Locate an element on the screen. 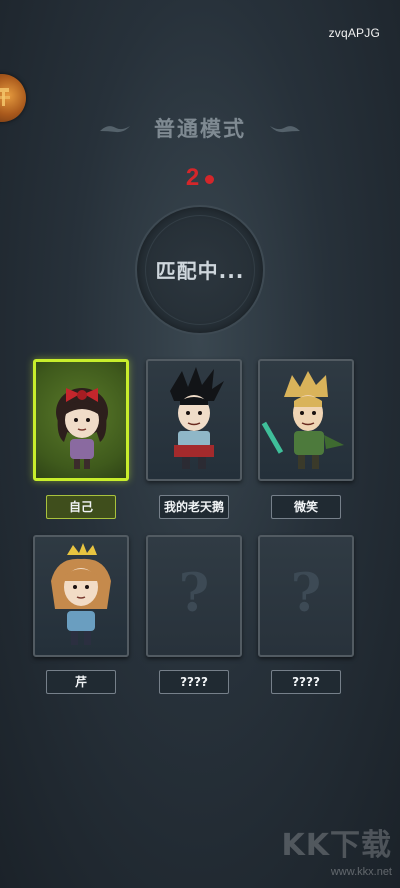 The image size is (400, 888). player-name-tag-2: 我的老天鹅 is located at coordinates (194, 507).